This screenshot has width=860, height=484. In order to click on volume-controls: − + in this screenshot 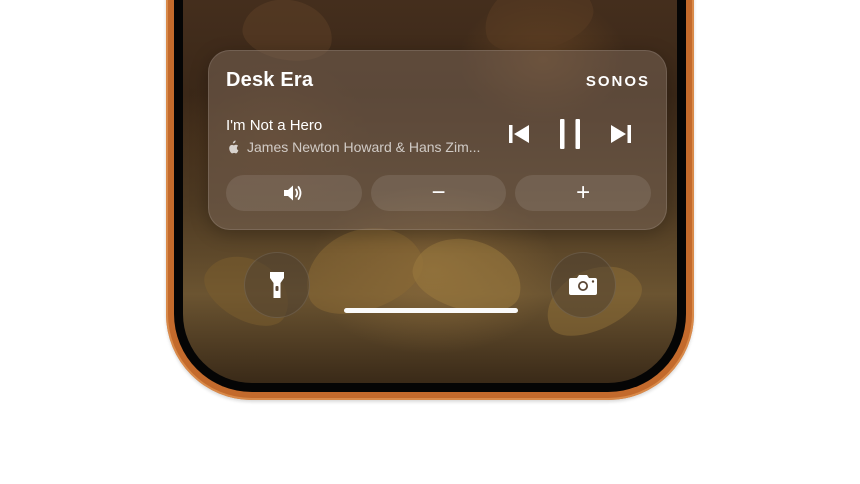, I will do `click(439, 193)`.